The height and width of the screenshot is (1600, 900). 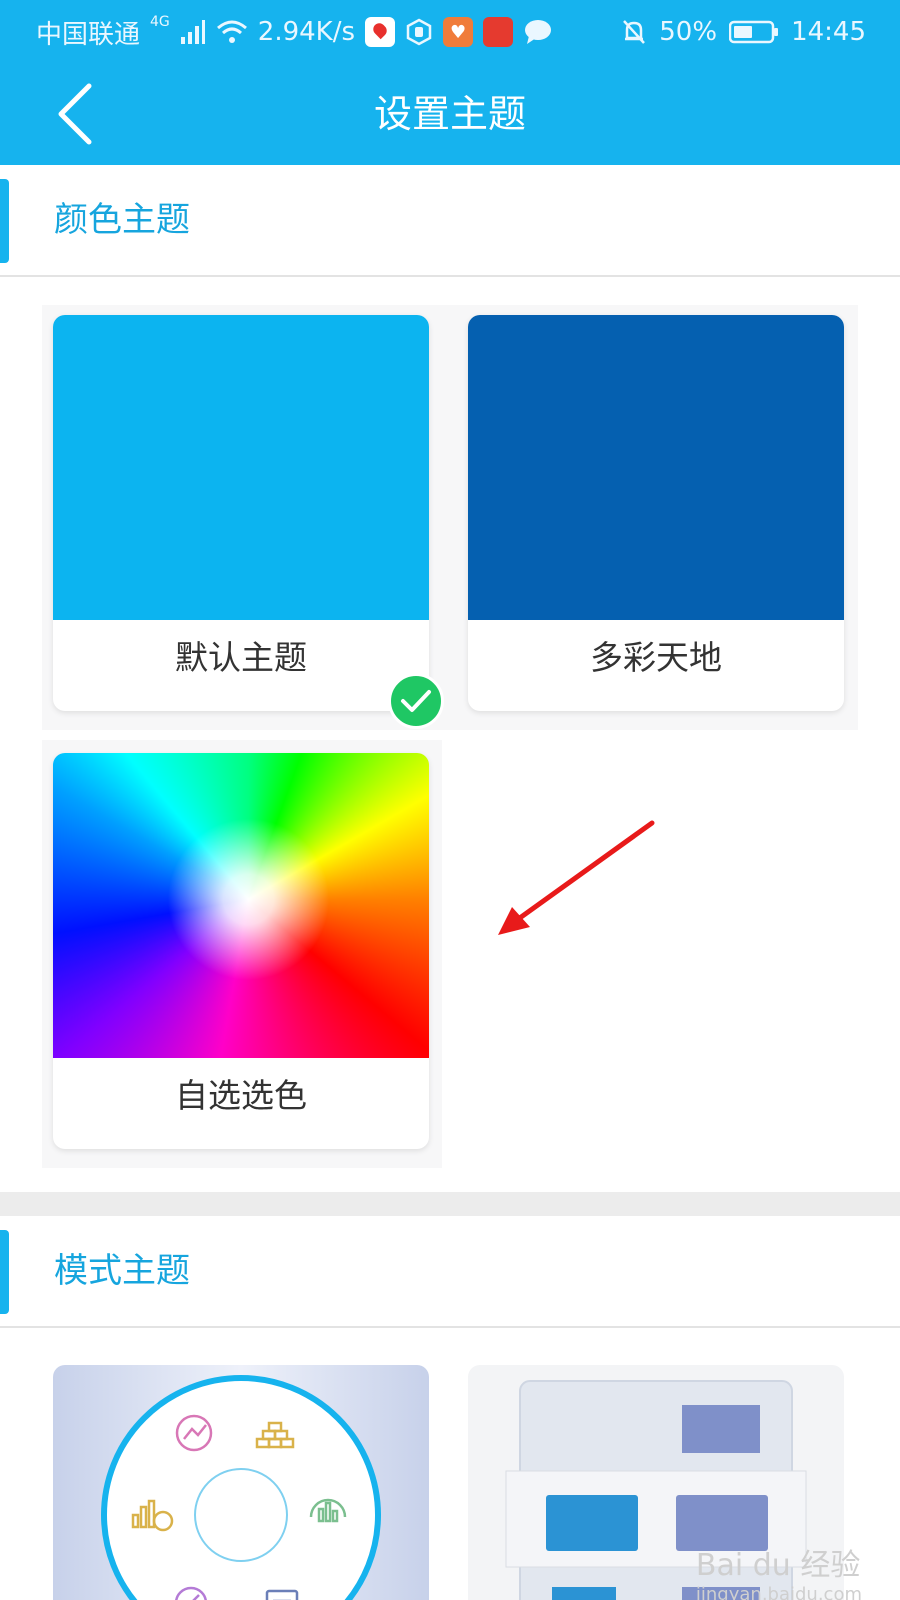 What do you see at coordinates (458, 32) in the screenshot?
I see `health-app-icon: ♥` at bounding box center [458, 32].